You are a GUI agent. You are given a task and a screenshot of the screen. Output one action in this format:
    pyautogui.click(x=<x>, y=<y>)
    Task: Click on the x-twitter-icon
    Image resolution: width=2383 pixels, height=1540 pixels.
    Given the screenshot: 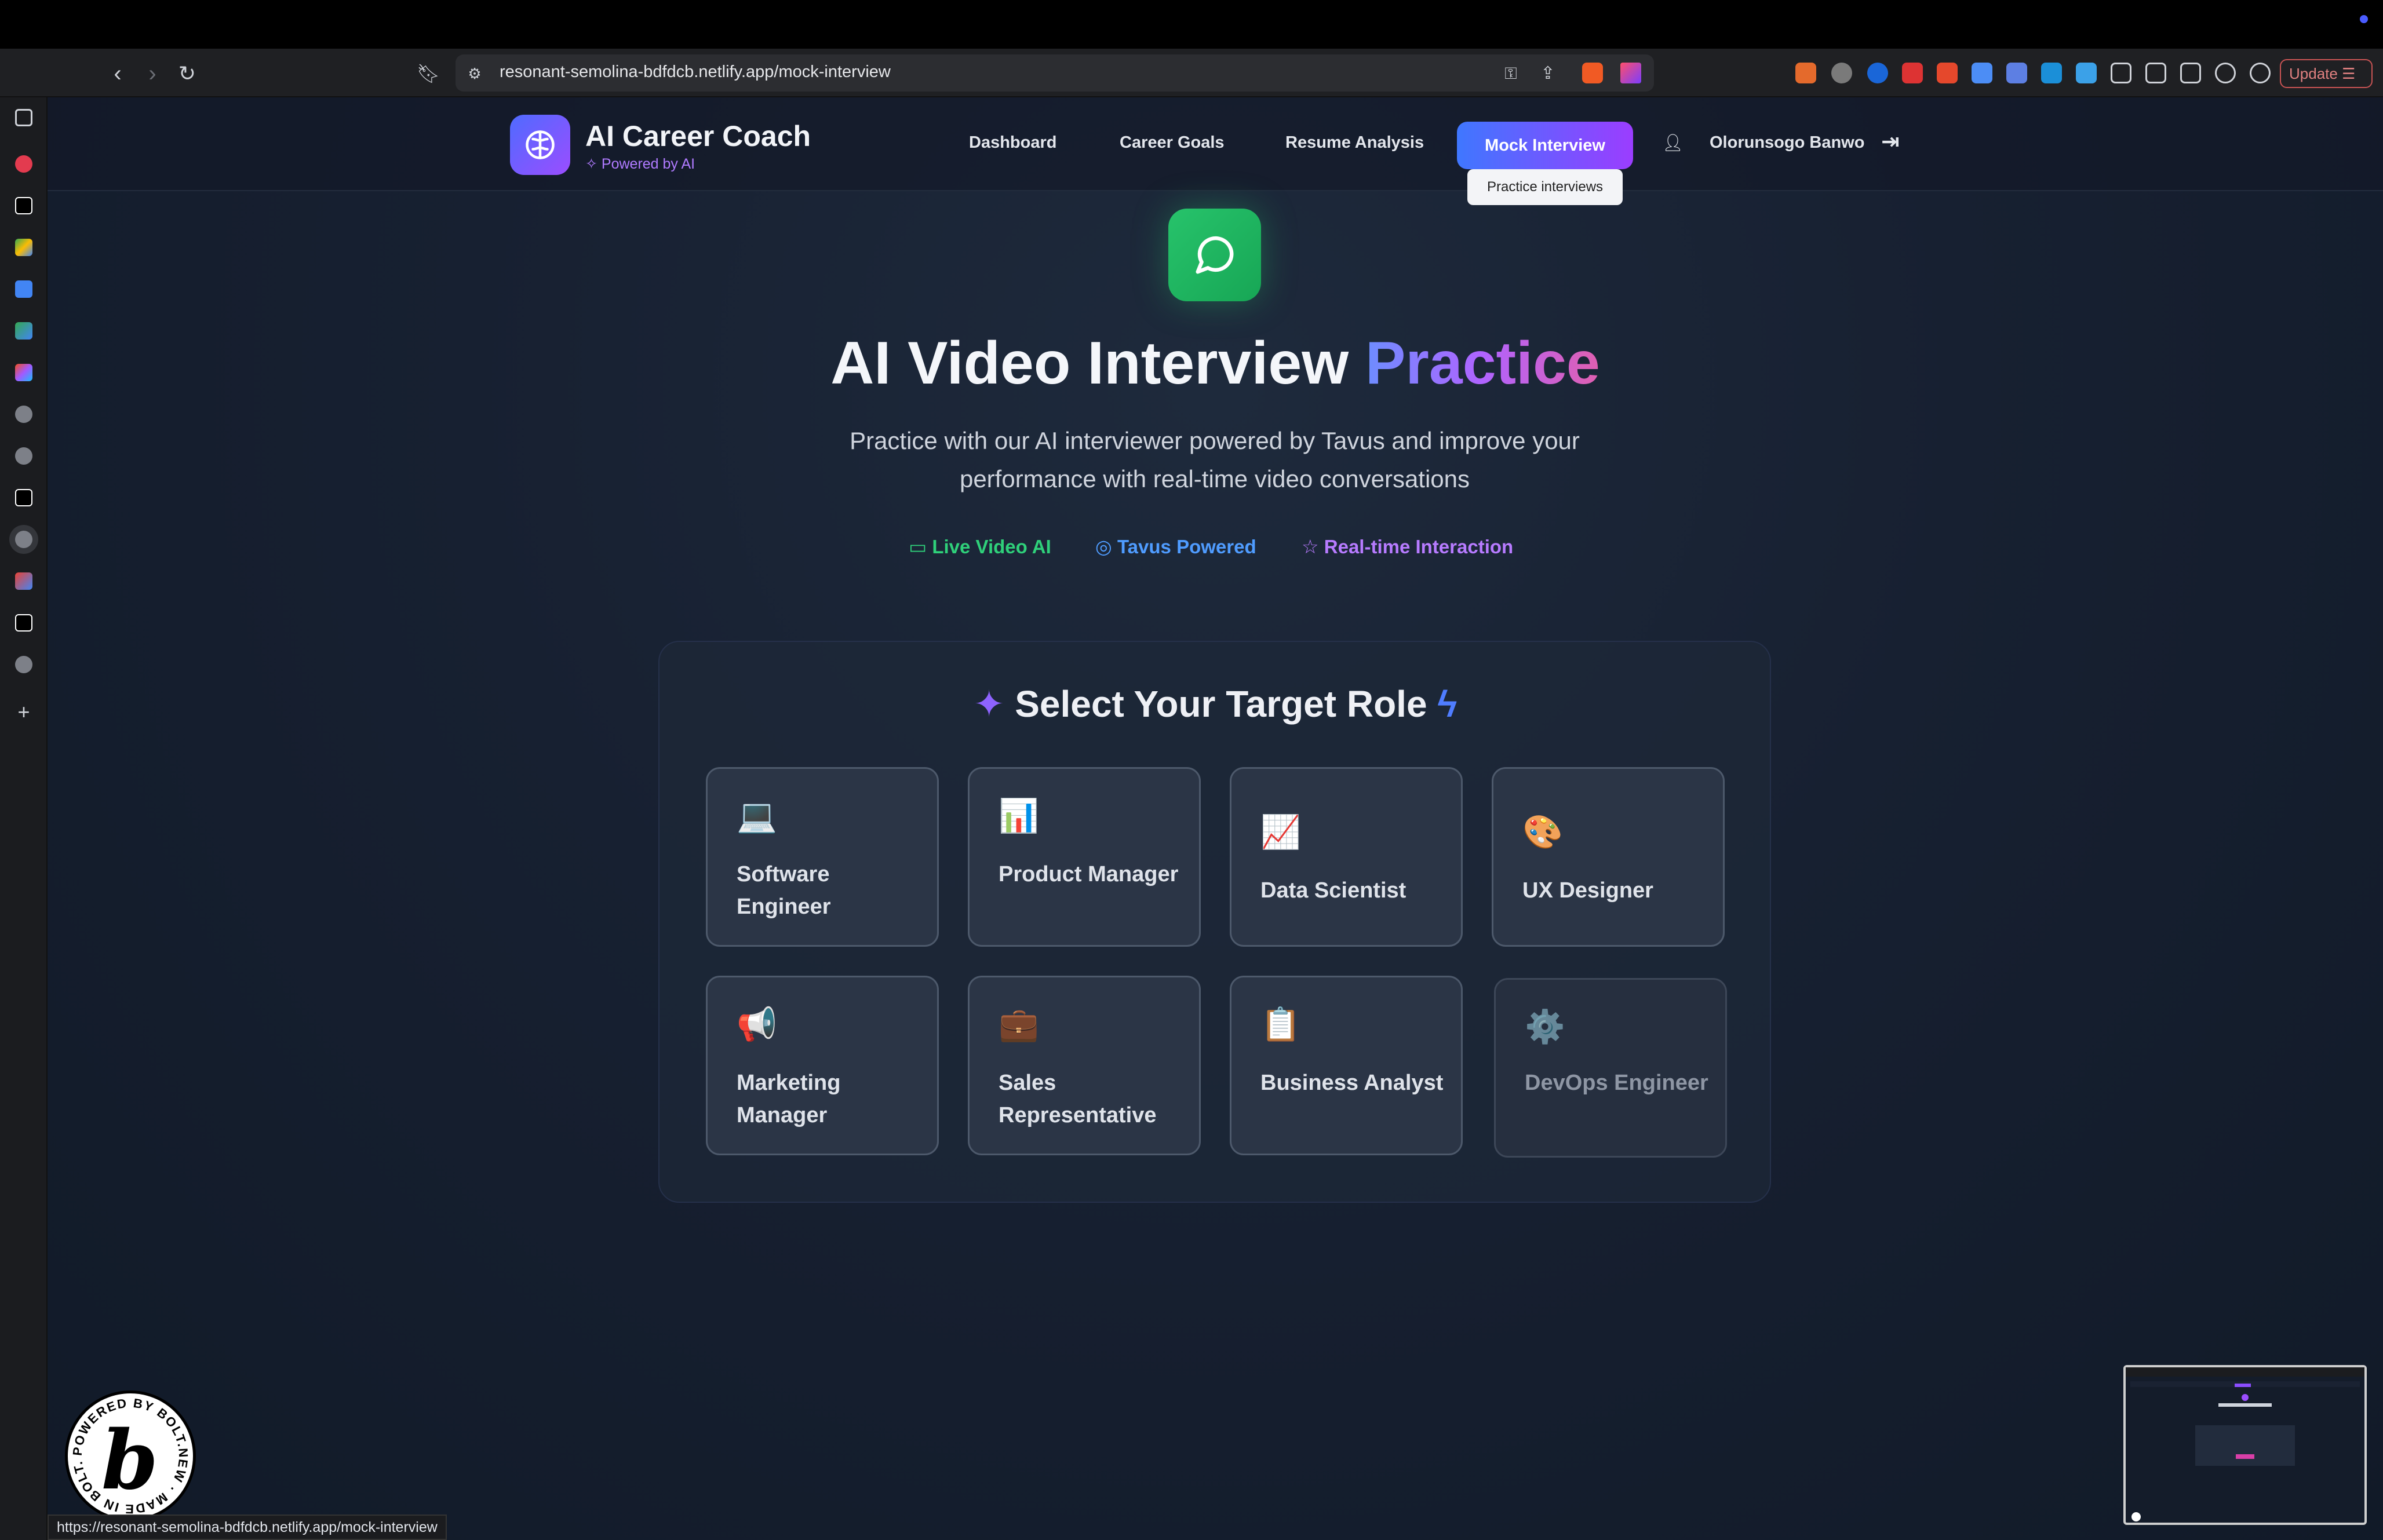 What is the action you would take?
    pyautogui.click(x=24, y=206)
    